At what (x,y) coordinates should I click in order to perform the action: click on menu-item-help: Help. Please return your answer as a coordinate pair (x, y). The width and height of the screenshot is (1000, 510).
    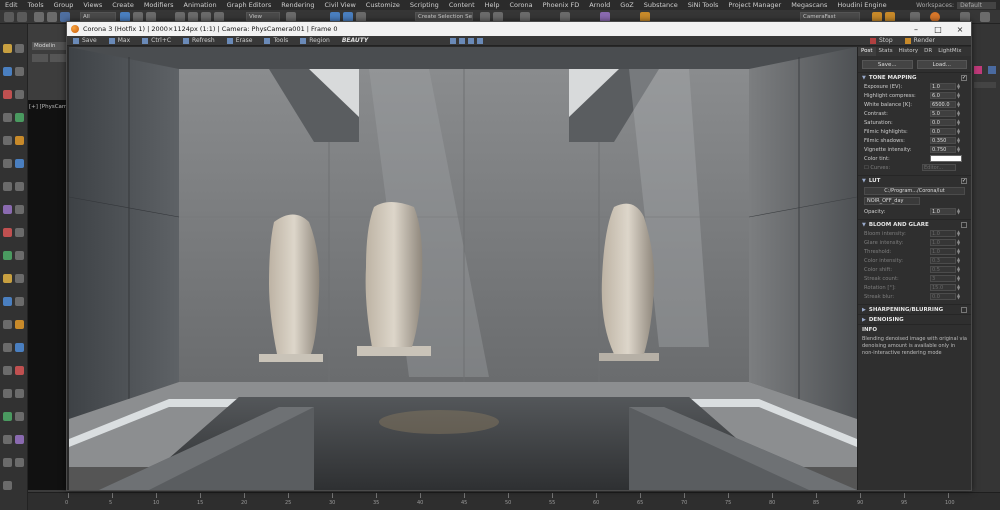
    Looking at the image, I should click on (492, 5).